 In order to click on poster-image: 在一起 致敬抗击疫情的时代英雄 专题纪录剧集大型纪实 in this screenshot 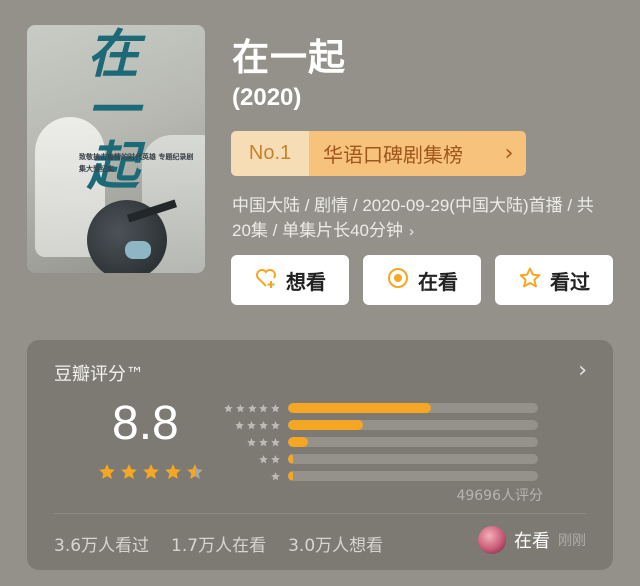, I will do `click(116, 149)`.